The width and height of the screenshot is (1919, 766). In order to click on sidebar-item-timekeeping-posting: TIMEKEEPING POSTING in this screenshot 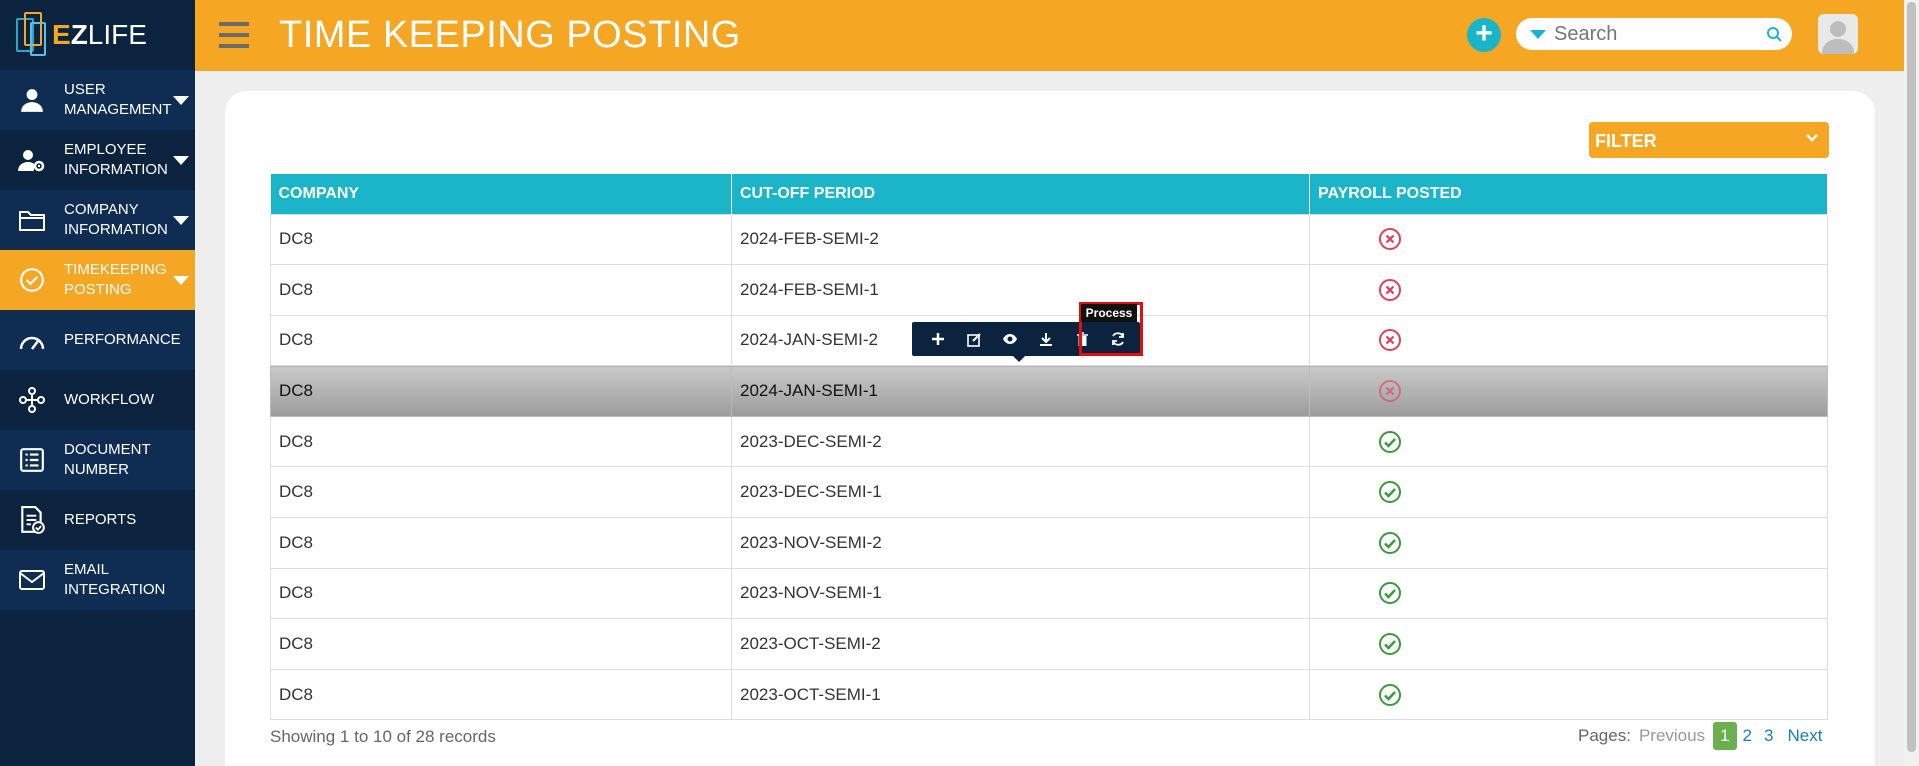, I will do `click(97, 280)`.